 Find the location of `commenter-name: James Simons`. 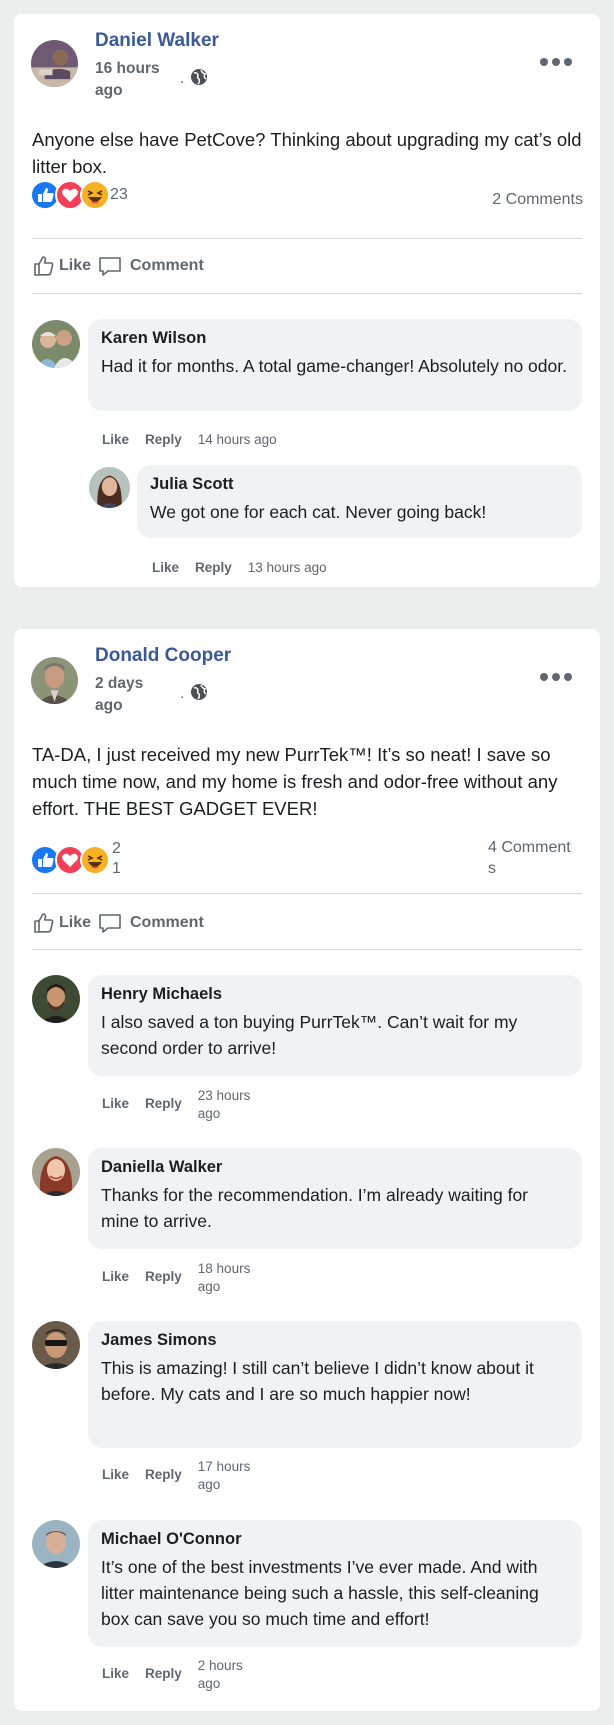

commenter-name: James Simons is located at coordinates (335, 1340).